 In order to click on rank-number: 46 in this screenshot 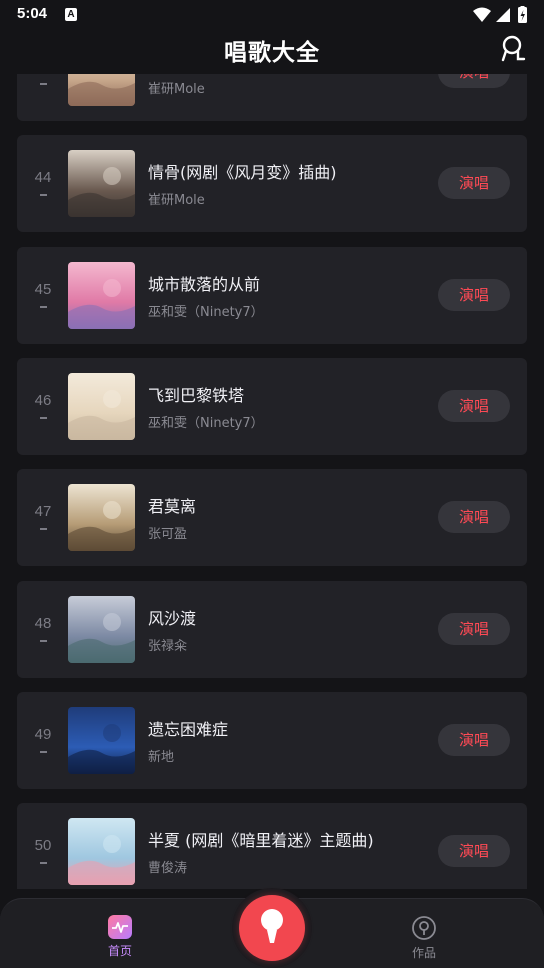, I will do `click(43, 400)`.